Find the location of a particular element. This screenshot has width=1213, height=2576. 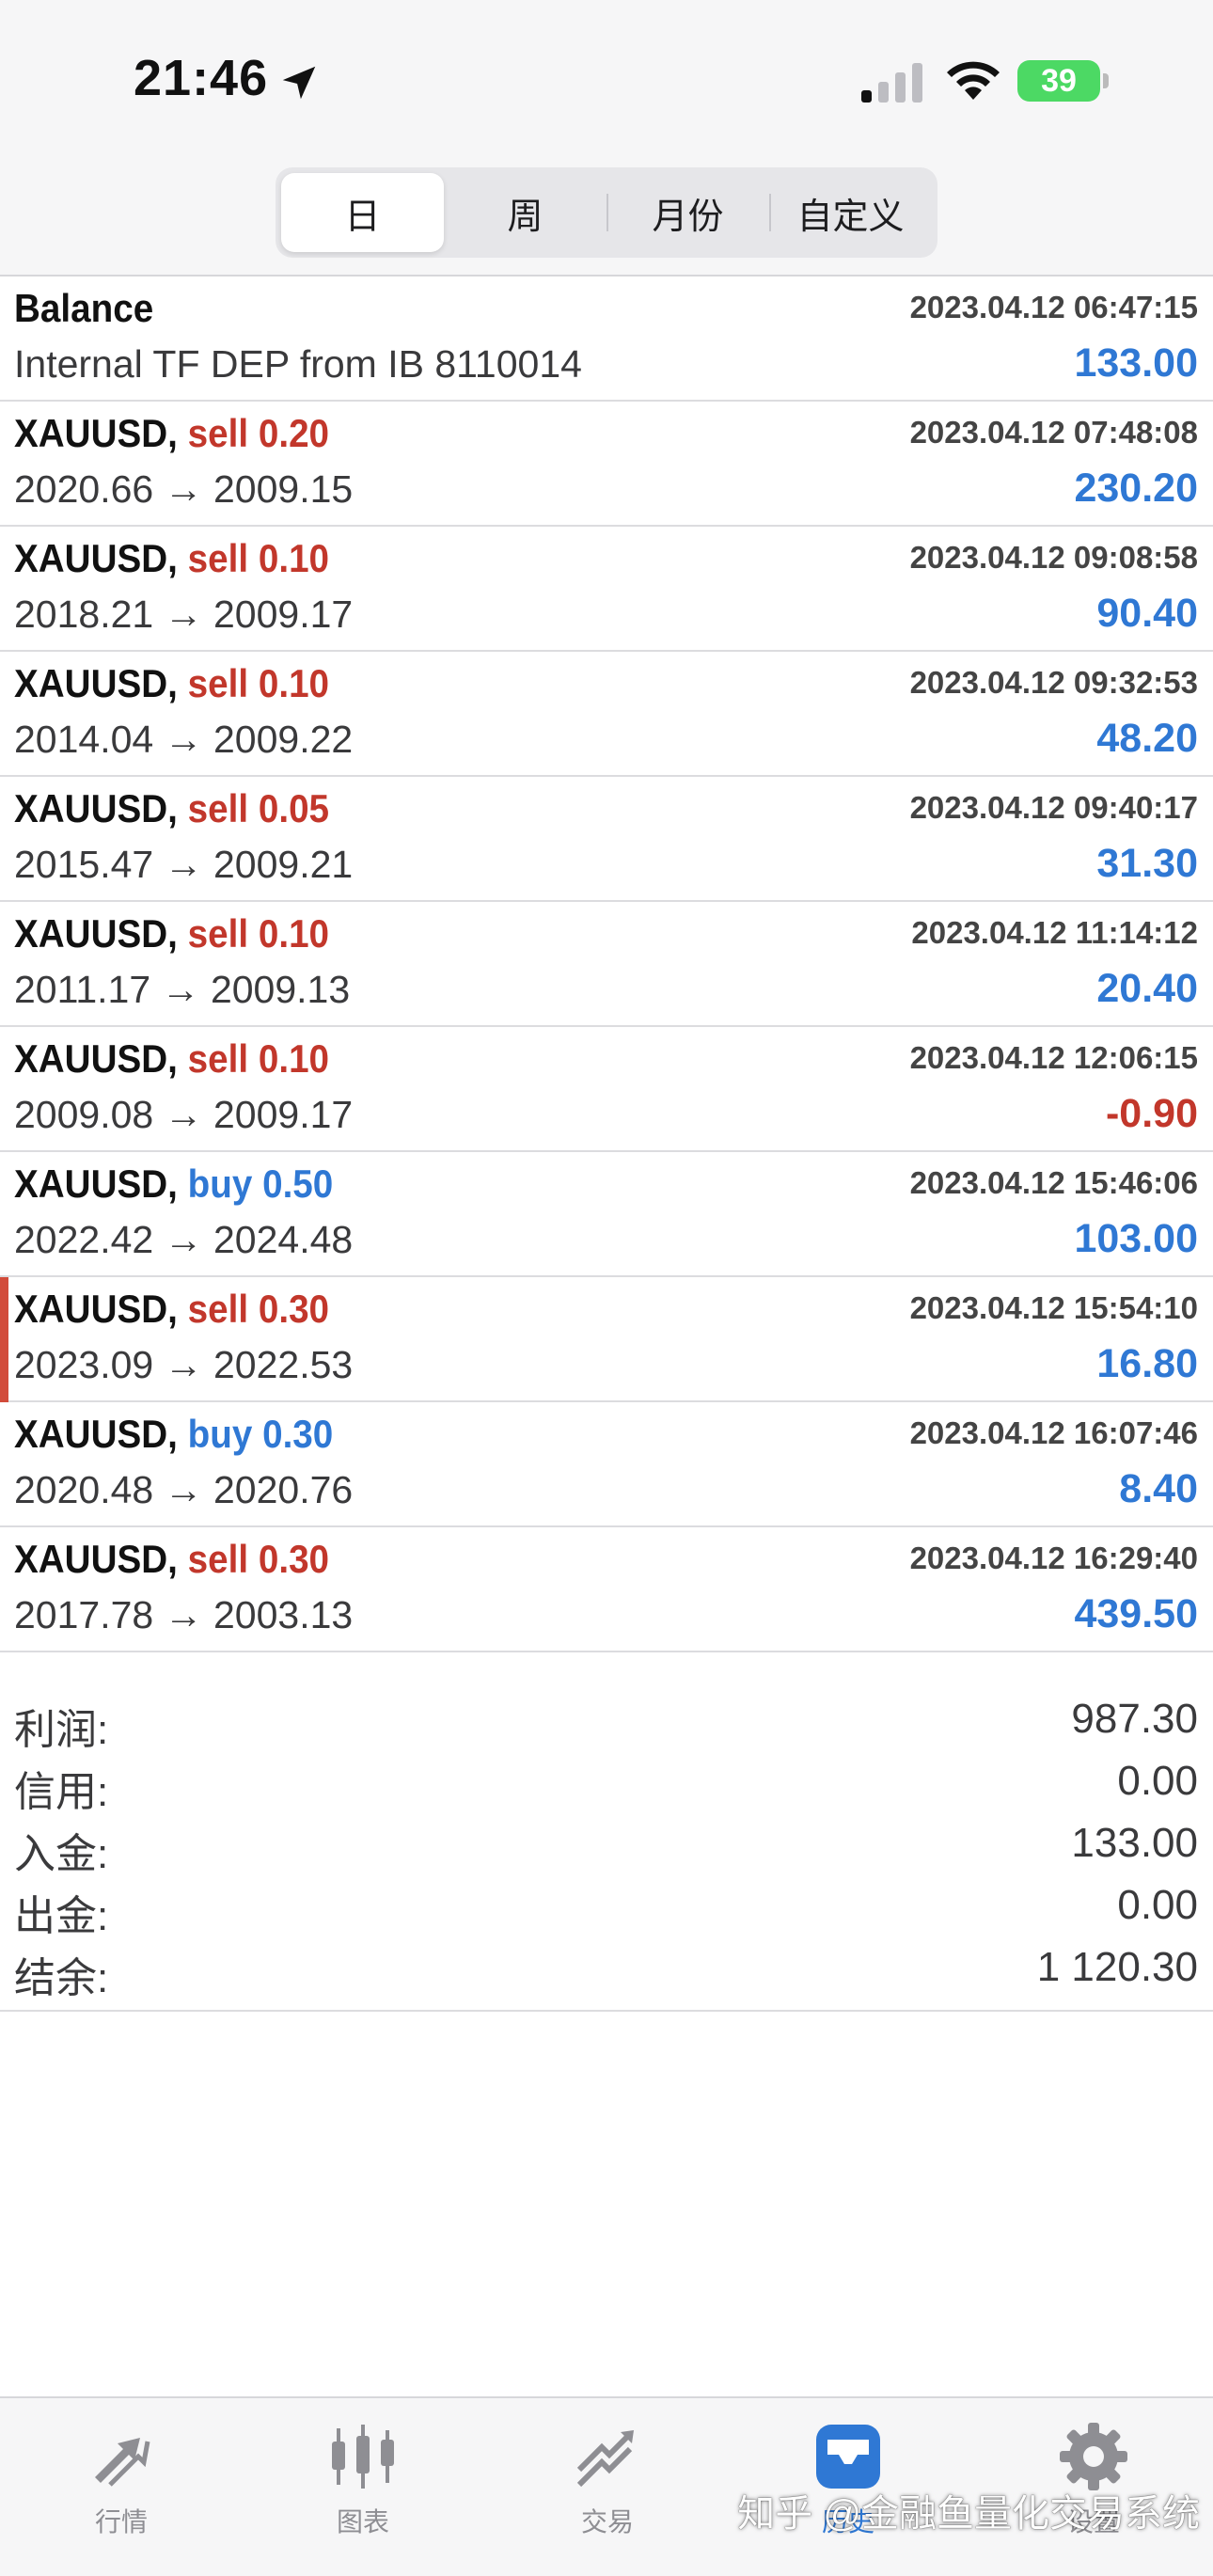

battery-indicator: 39 is located at coordinates (1059, 81).